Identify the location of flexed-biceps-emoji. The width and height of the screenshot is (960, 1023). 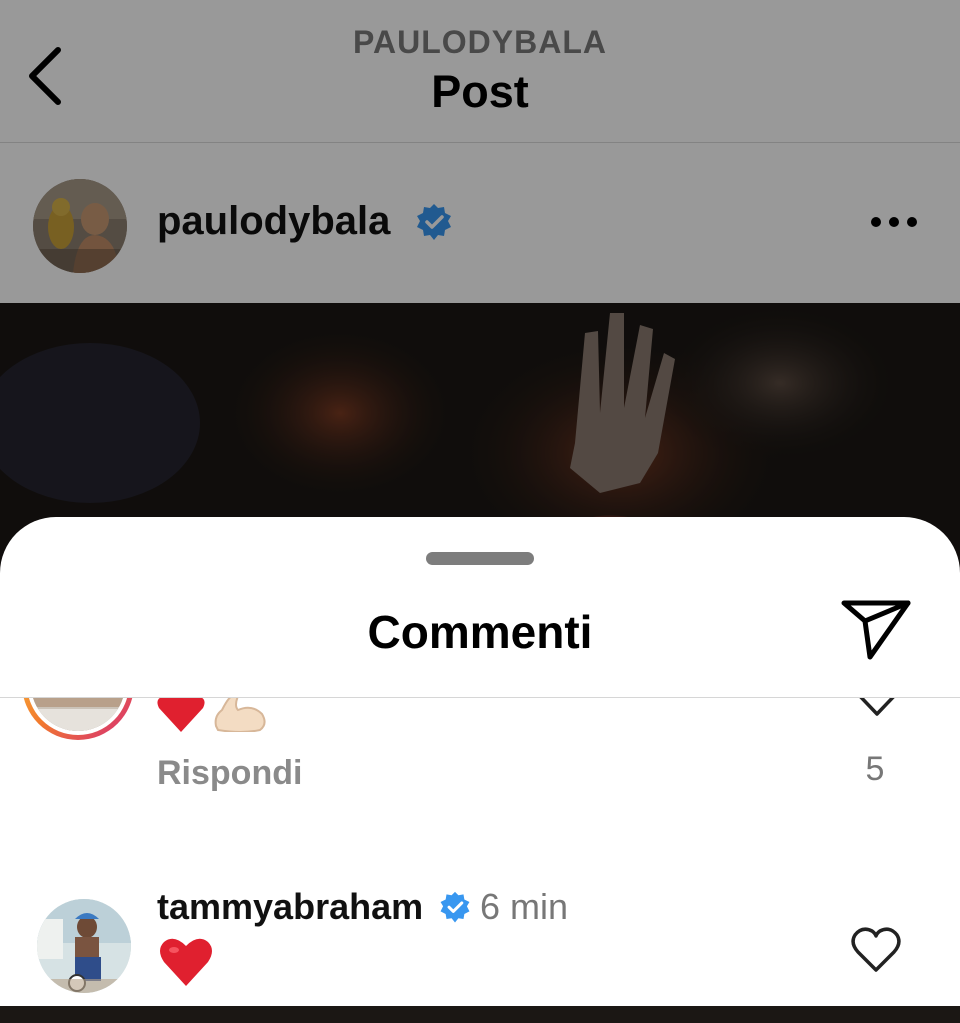
(240, 715).